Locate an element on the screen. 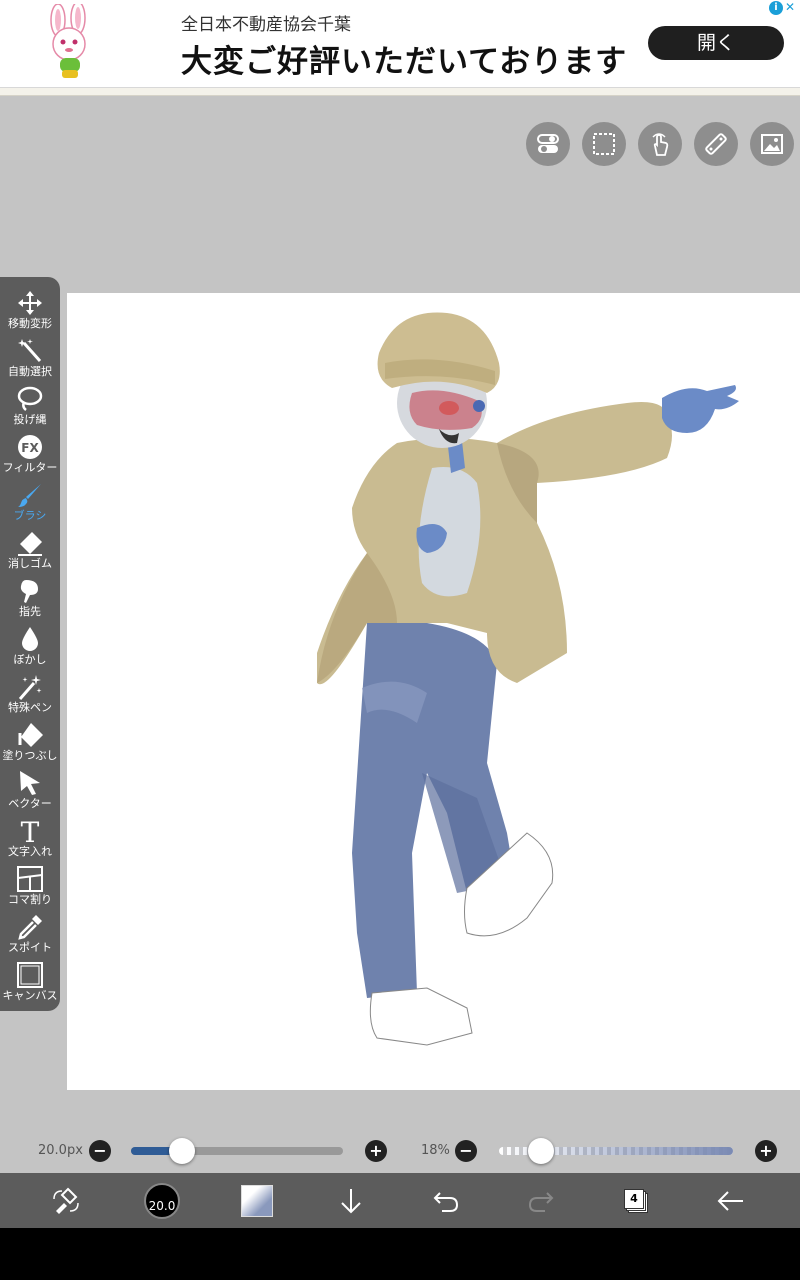 This screenshot has width=800, height=1280. download-button is located at coordinates (351, 1200).